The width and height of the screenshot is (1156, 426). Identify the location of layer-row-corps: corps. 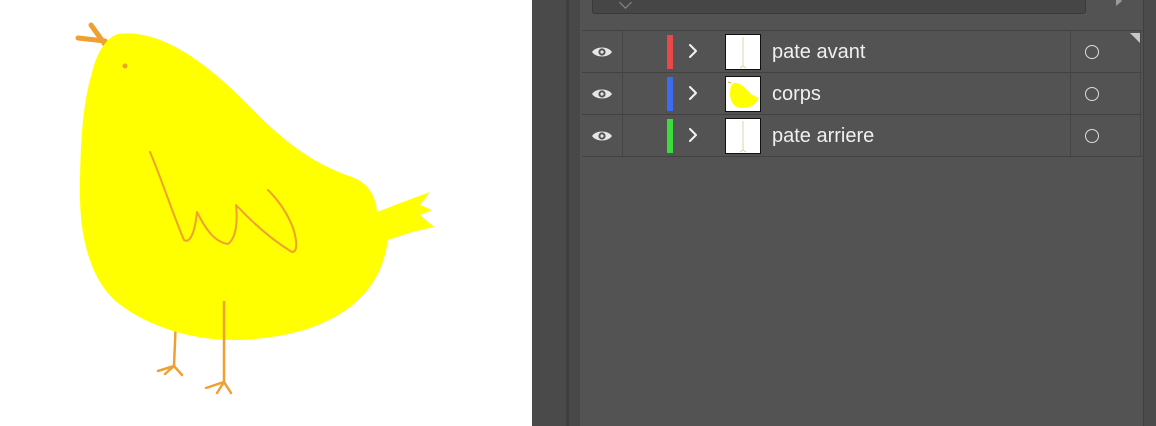
(862, 94).